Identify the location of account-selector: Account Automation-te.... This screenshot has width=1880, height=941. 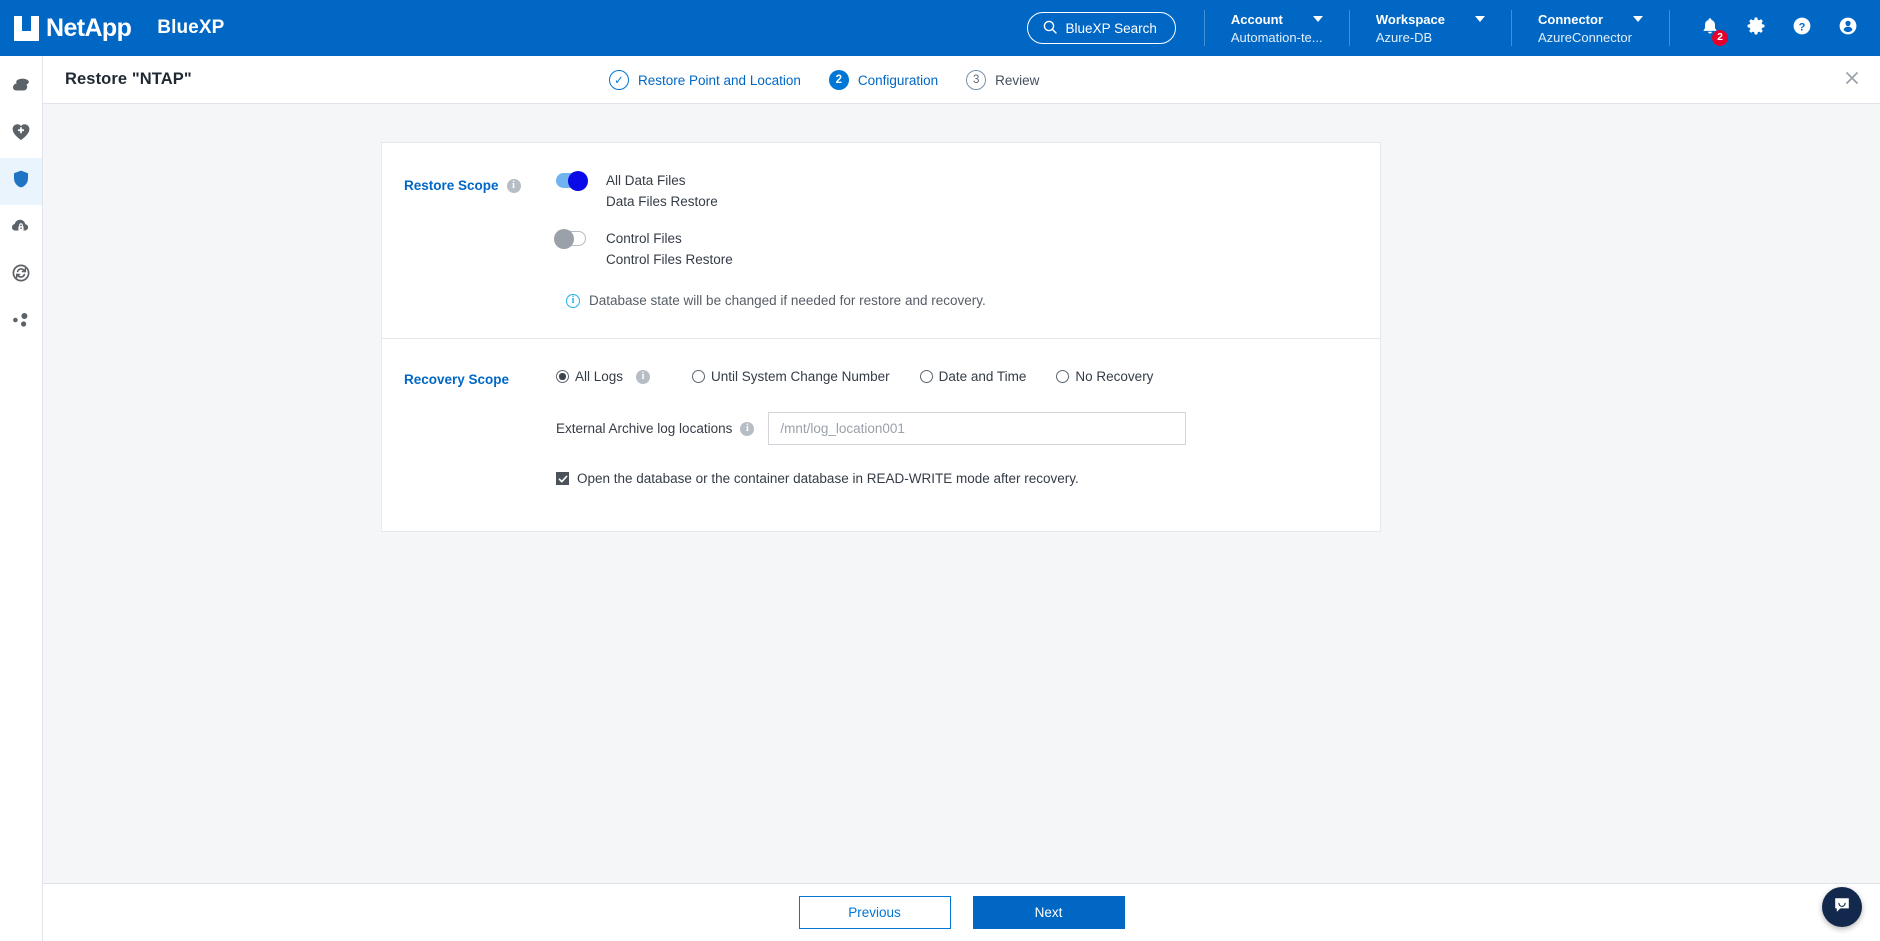
(1276, 28).